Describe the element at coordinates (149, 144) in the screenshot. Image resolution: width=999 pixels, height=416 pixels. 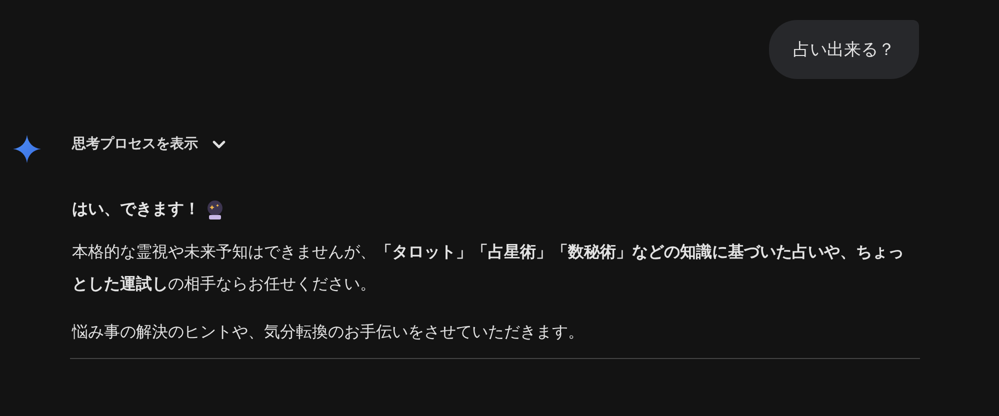
I see `show-thinking-toggle: 思考プロセスを表示` at that location.